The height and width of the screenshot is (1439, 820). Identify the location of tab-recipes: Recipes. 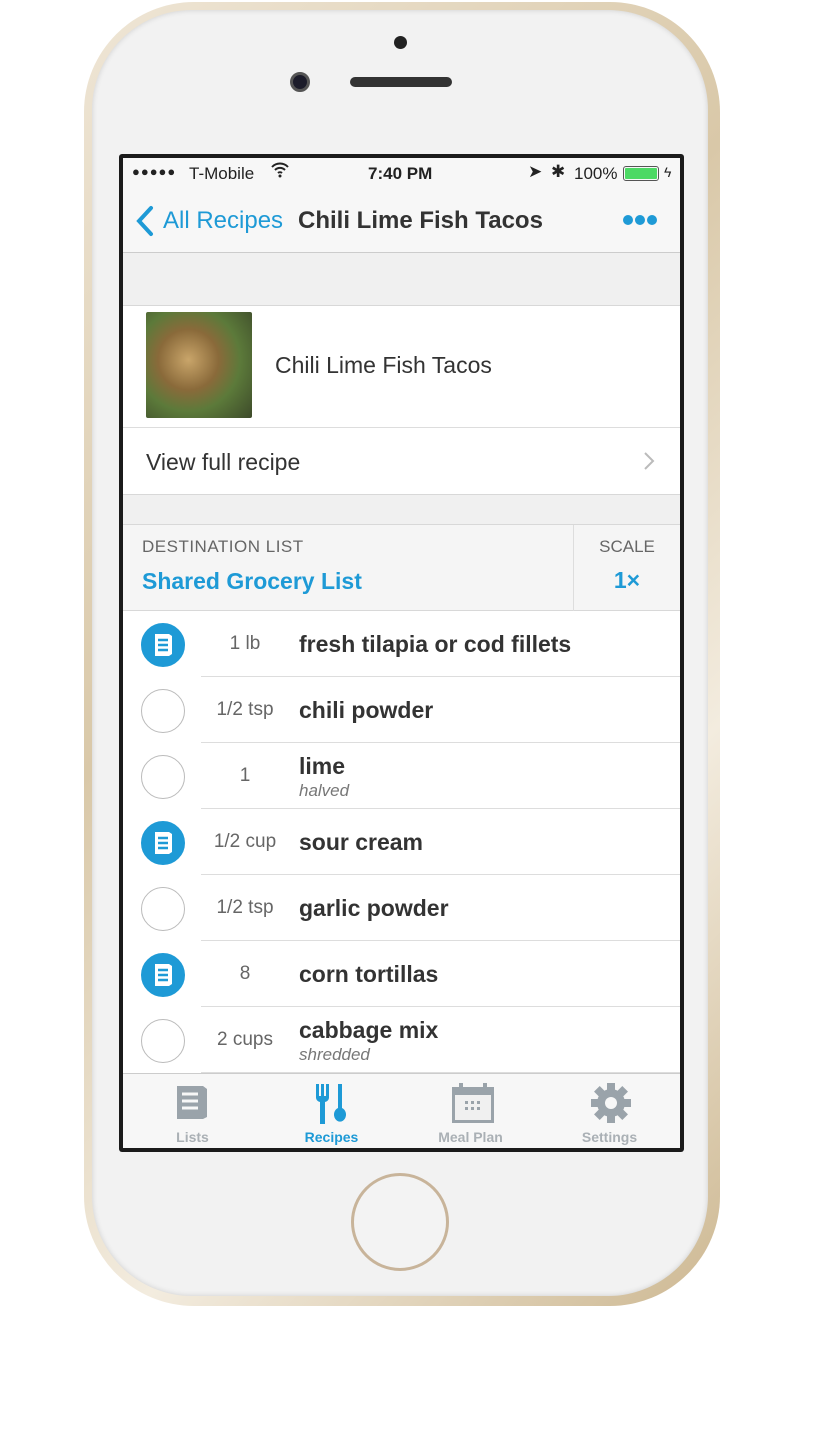
(331, 1111).